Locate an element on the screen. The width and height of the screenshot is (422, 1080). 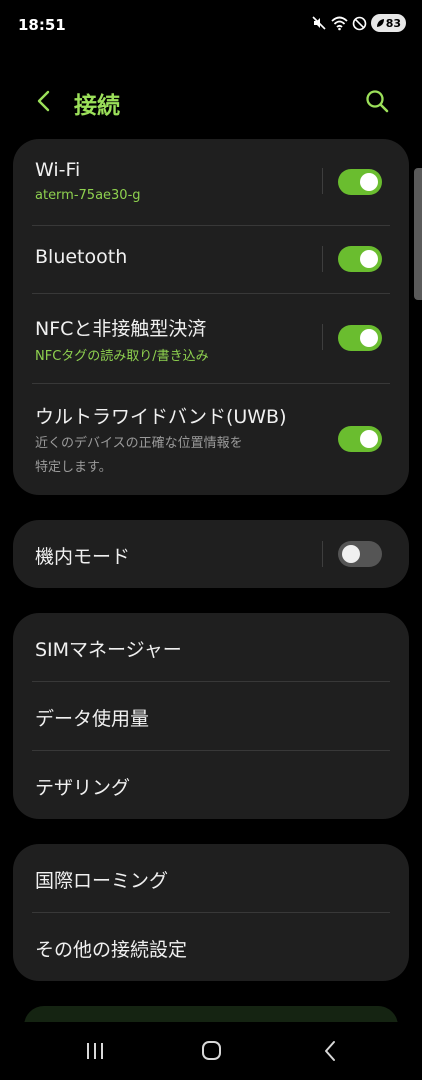
tethering-title: テザリング is located at coordinates (83, 788).